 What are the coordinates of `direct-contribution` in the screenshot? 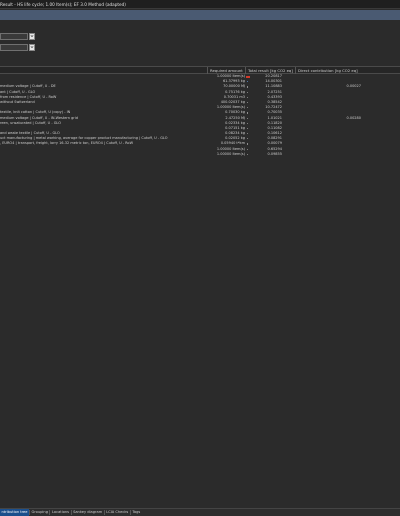 It's located at (330, 154).